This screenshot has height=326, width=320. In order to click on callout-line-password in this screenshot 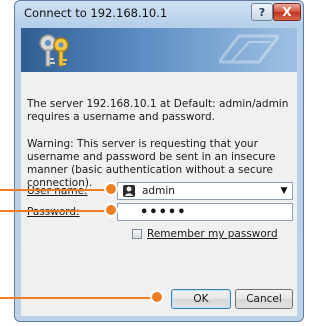, I will do `click(53, 211)`.